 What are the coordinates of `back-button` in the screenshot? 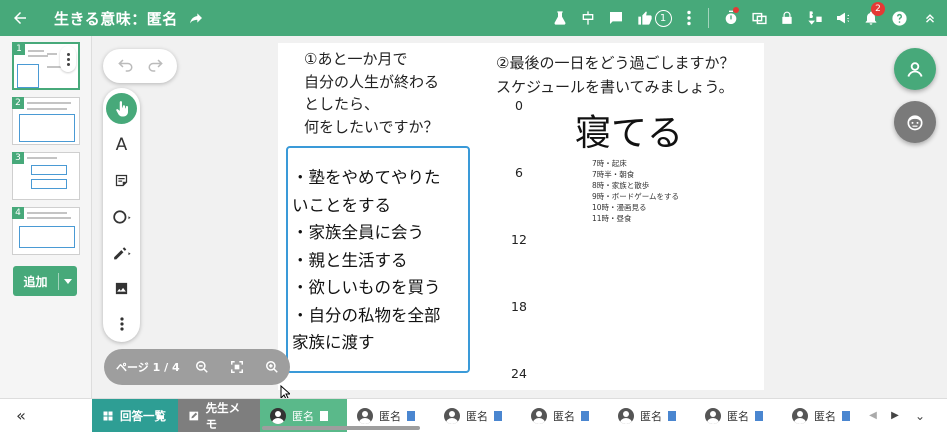 It's located at (20, 18).